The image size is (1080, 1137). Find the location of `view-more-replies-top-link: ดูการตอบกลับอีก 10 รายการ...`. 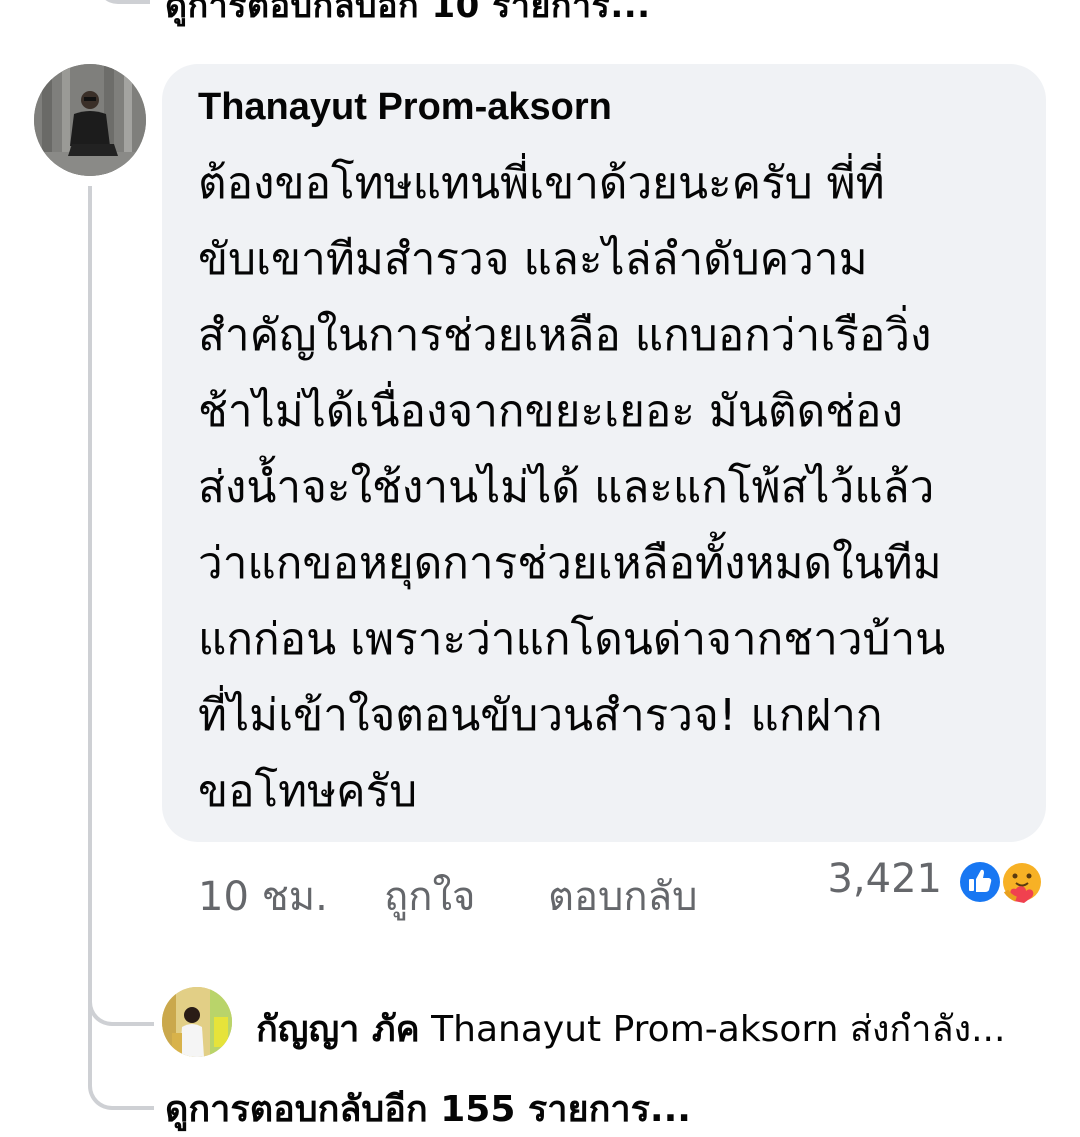

view-more-replies-top-link: ดูการตอบกลับอีก 10 รายการ... is located at coordinates (408, 16).